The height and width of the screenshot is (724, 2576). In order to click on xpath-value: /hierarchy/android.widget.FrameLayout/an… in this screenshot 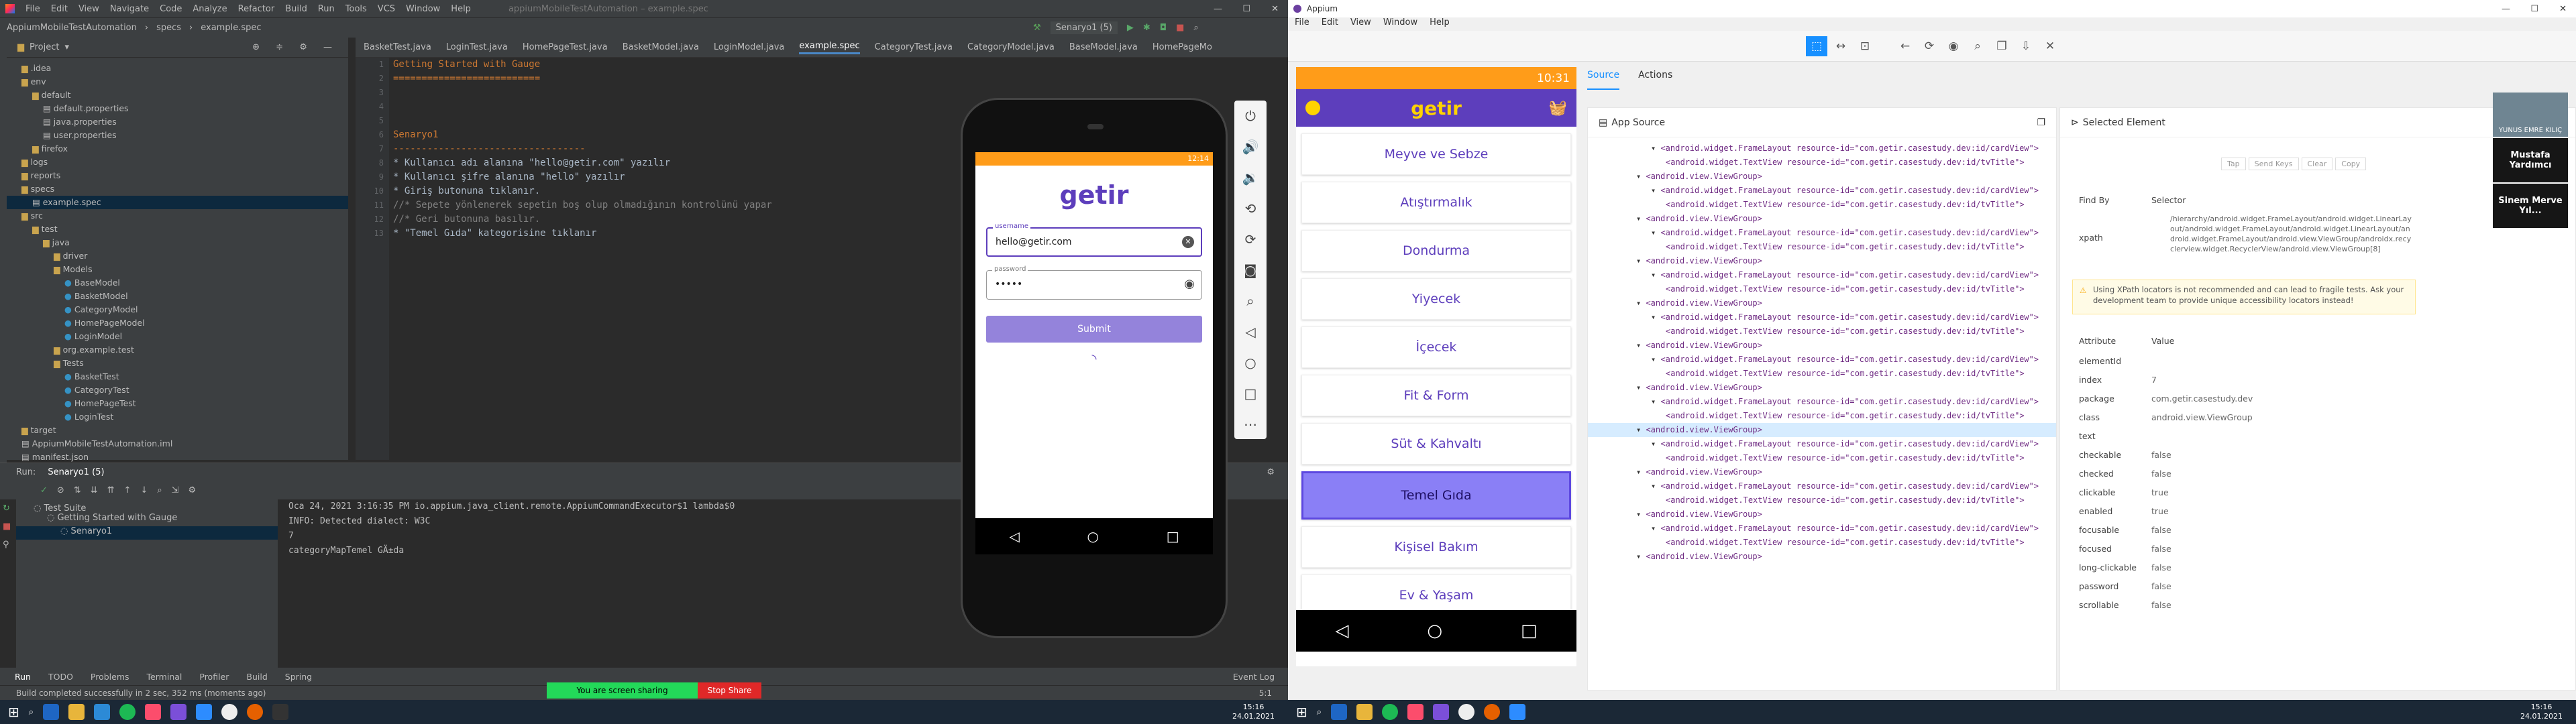, I will do `click(2291, 239)`.